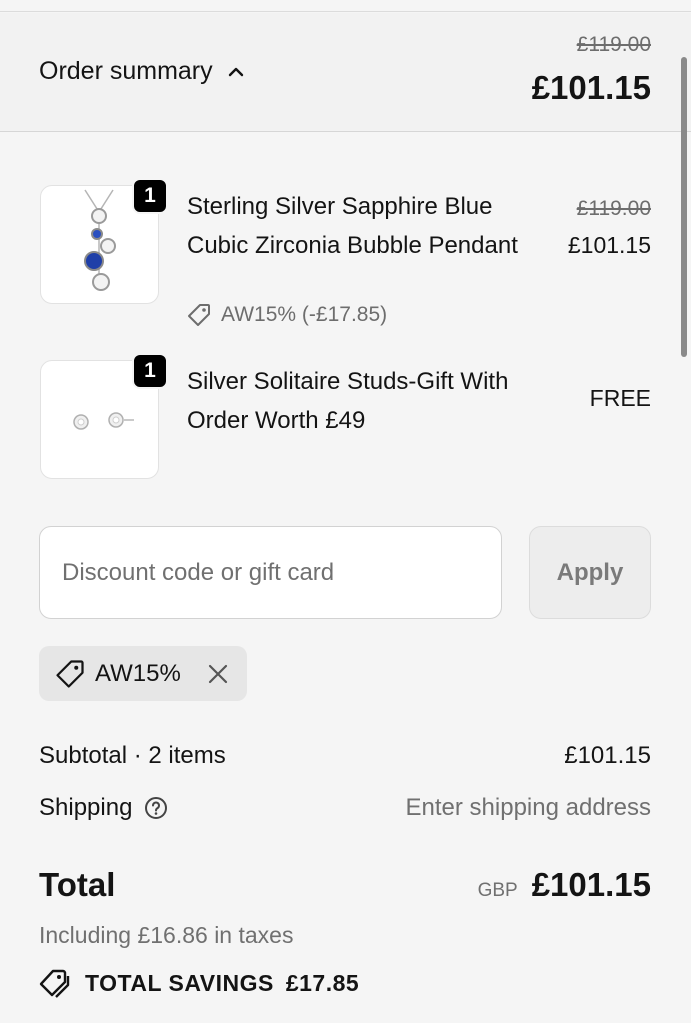 This screenshot has width=691, height=1023. I want to click on total-row: Total GBP £101.15, so click(345, 885).